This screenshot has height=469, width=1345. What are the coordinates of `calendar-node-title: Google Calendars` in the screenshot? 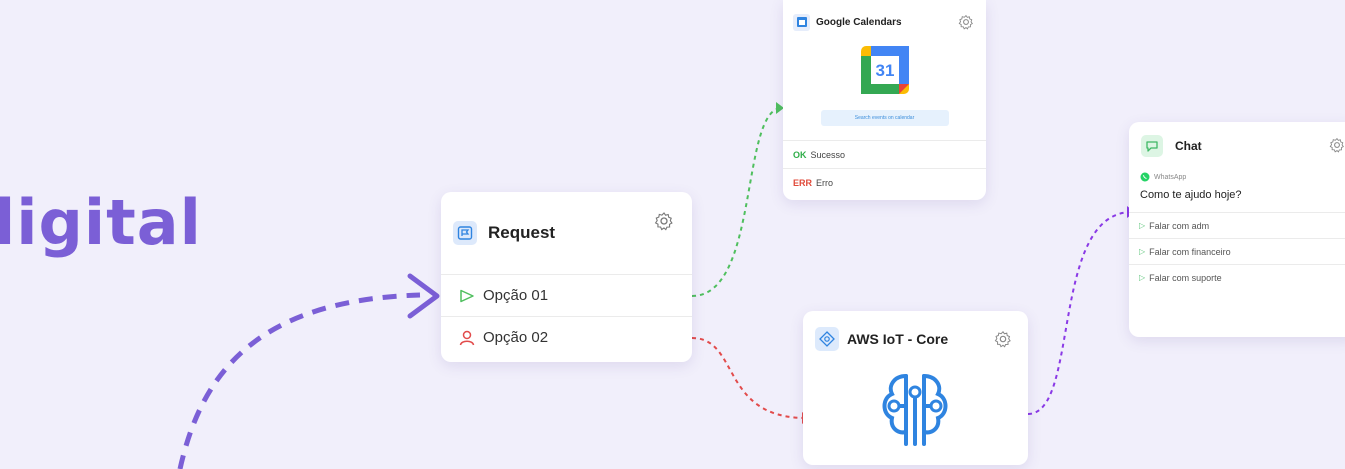 It's located at (859, 22).